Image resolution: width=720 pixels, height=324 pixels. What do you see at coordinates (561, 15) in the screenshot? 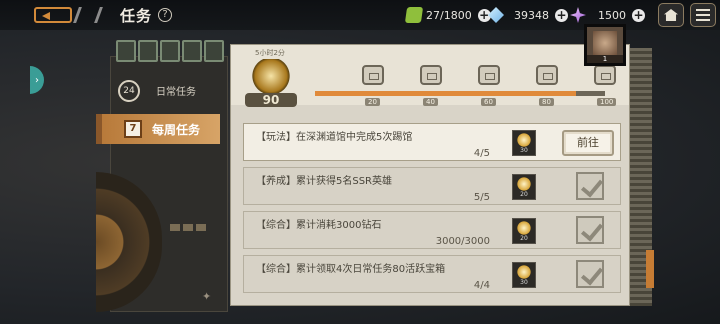
I see `add-crystal-button: +` at bounding box center [561, 15].